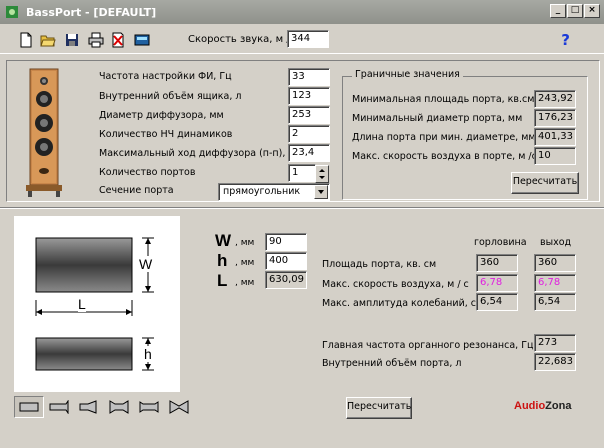  Describe the element at coordinates (302, 208) in the screenshot. I see `divider` at that location.